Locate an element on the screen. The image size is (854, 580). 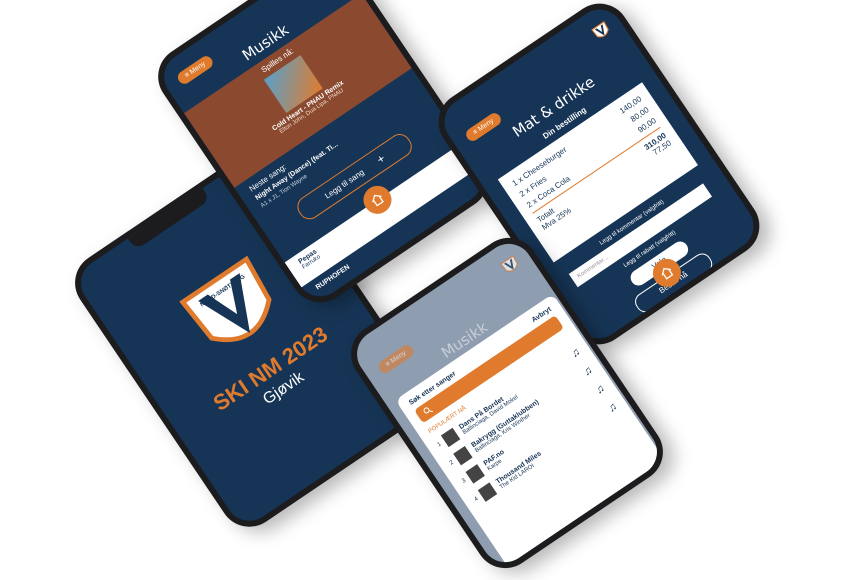
plus-icon: + is located at coordinates (381, 159).